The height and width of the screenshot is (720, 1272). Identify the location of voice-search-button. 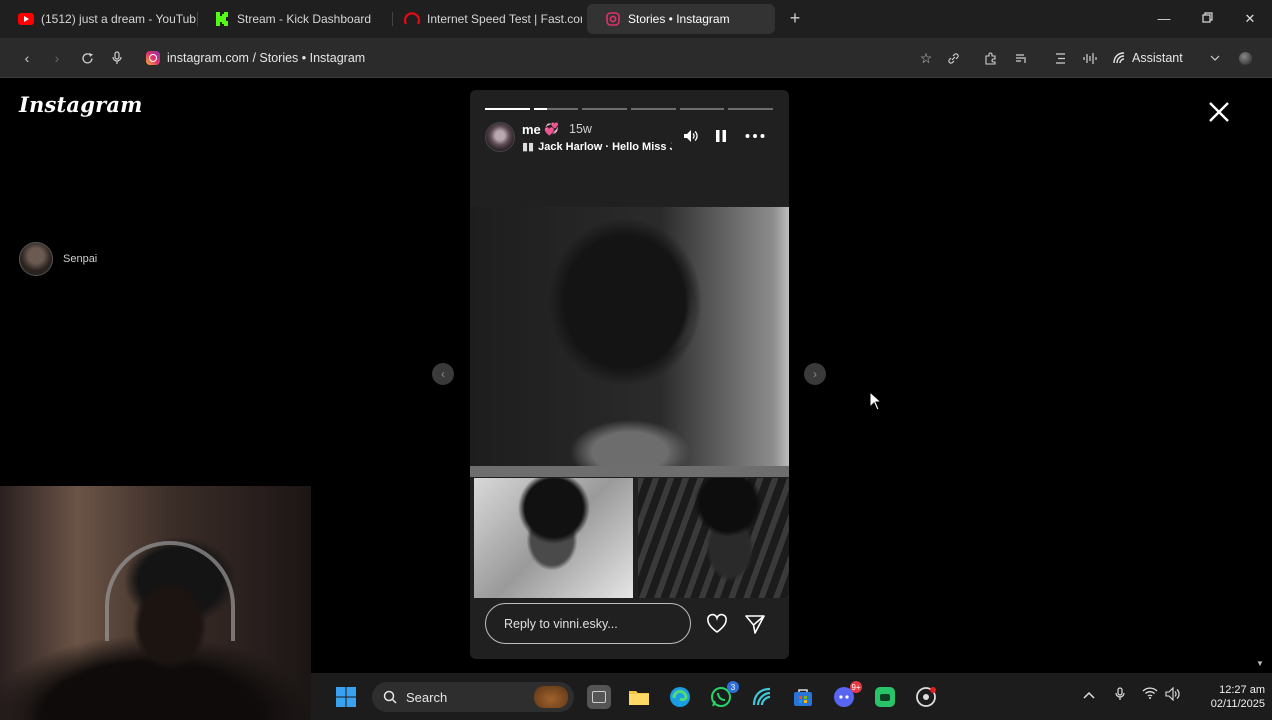
(117, 58).